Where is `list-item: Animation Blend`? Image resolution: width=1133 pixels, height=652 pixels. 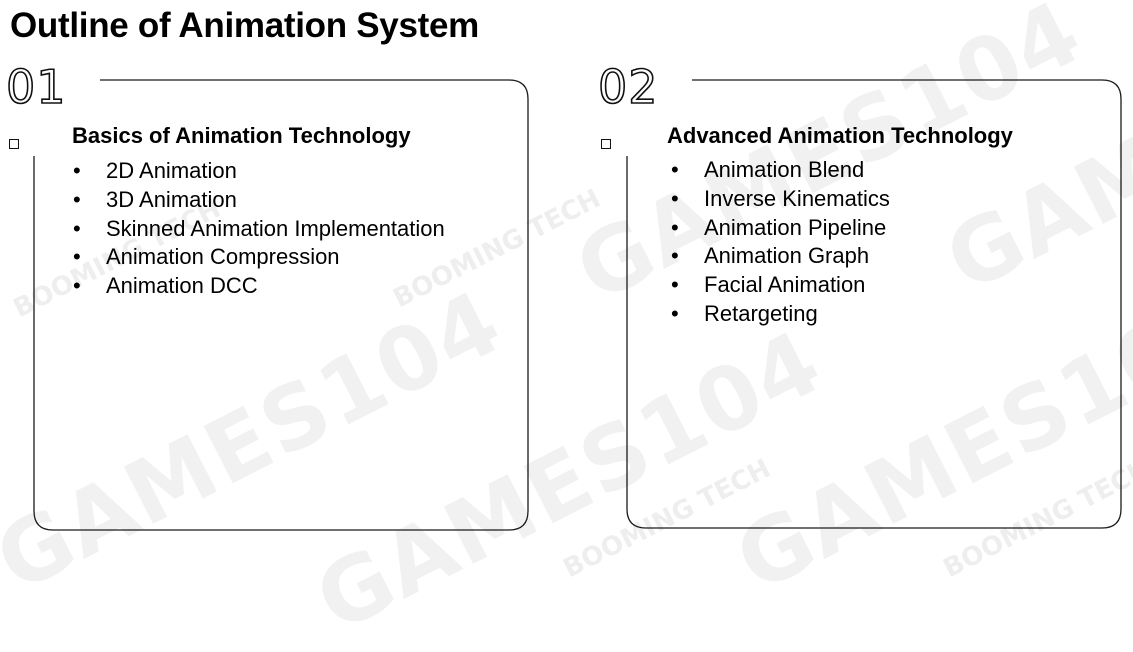 list-item: Animation Blend is located at coordinates (780, 170).